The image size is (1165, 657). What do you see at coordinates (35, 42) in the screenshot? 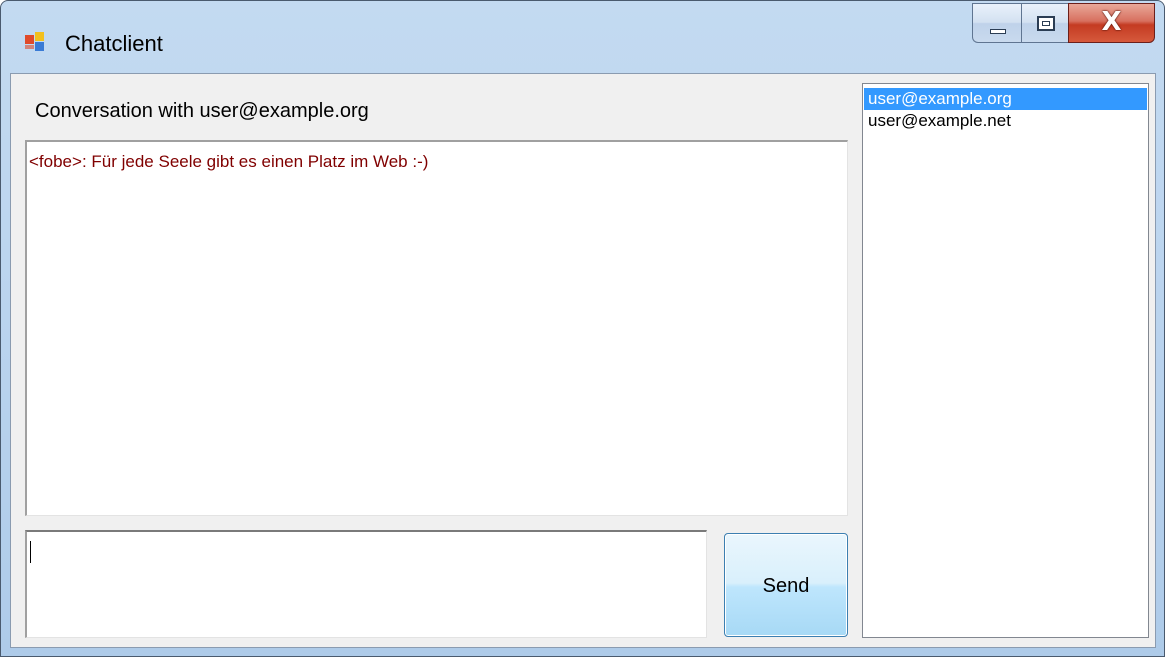
I see `app-window-icon` at bounding box center [35, 42].